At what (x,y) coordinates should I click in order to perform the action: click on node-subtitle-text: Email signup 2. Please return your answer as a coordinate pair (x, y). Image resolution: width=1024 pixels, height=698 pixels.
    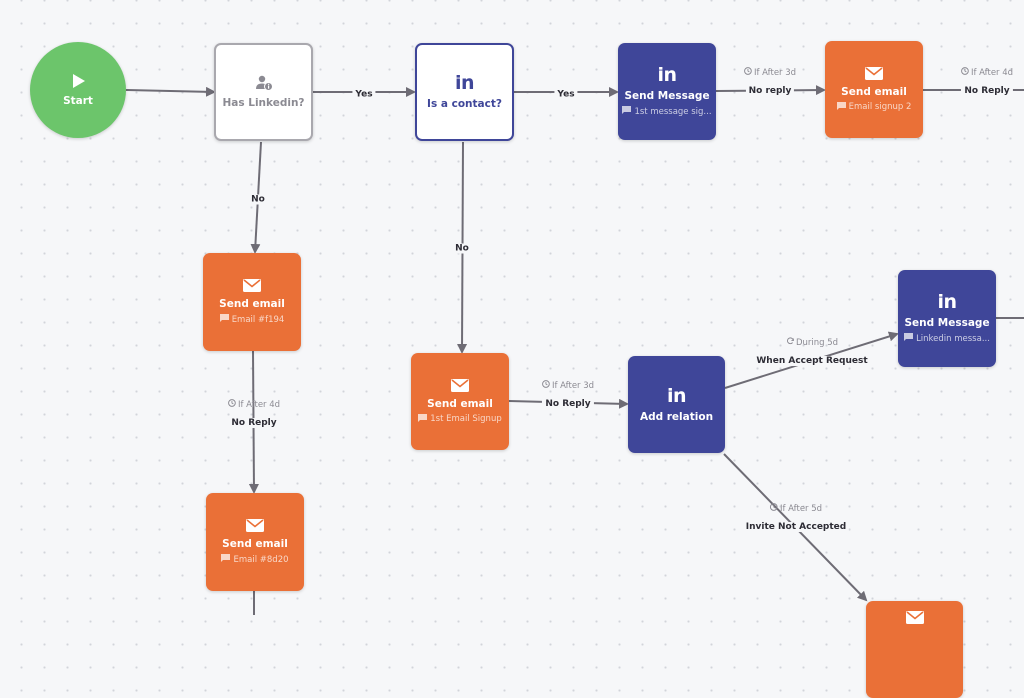
    Looking at the image, I should click on (880, 107).